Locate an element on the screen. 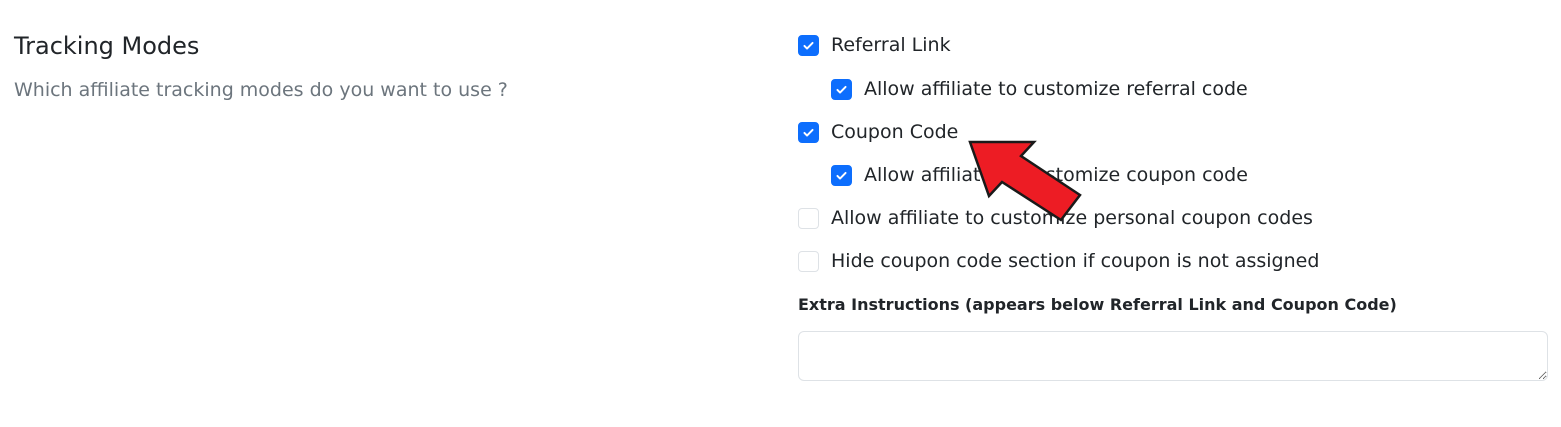 This screenshot has height=427, width=1561. customize-coupon-code-checkbox: Allow affiliate to customize coupon code is located at coordinates (1039, 175).